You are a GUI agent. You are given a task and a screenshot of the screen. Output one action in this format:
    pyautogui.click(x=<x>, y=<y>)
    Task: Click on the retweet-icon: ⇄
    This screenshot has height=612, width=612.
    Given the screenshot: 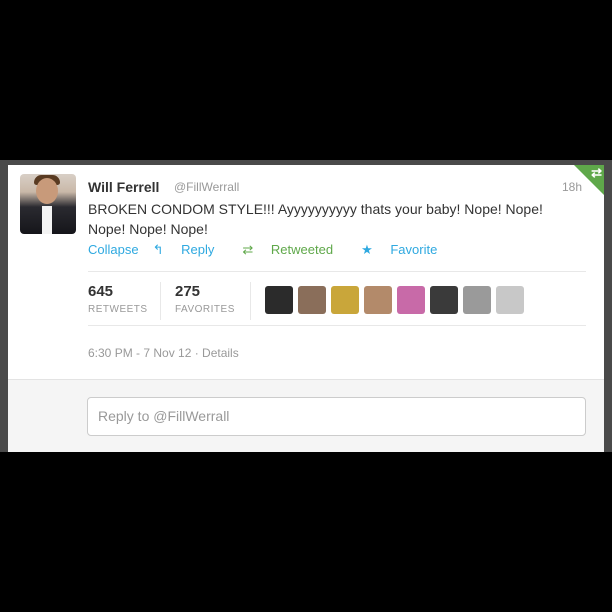 What is the action you would take?
    pyautogui.click(x=248, y=249)
    